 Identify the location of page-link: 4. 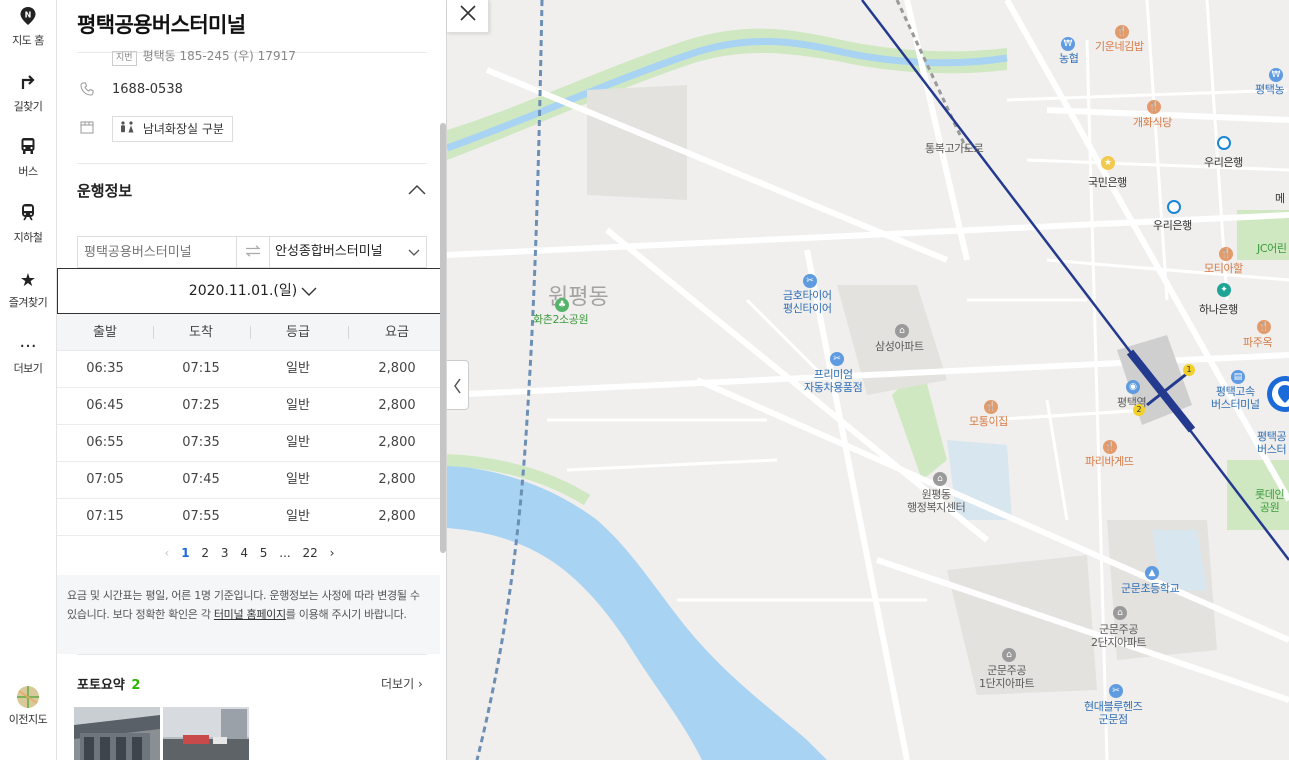
(244, 553).